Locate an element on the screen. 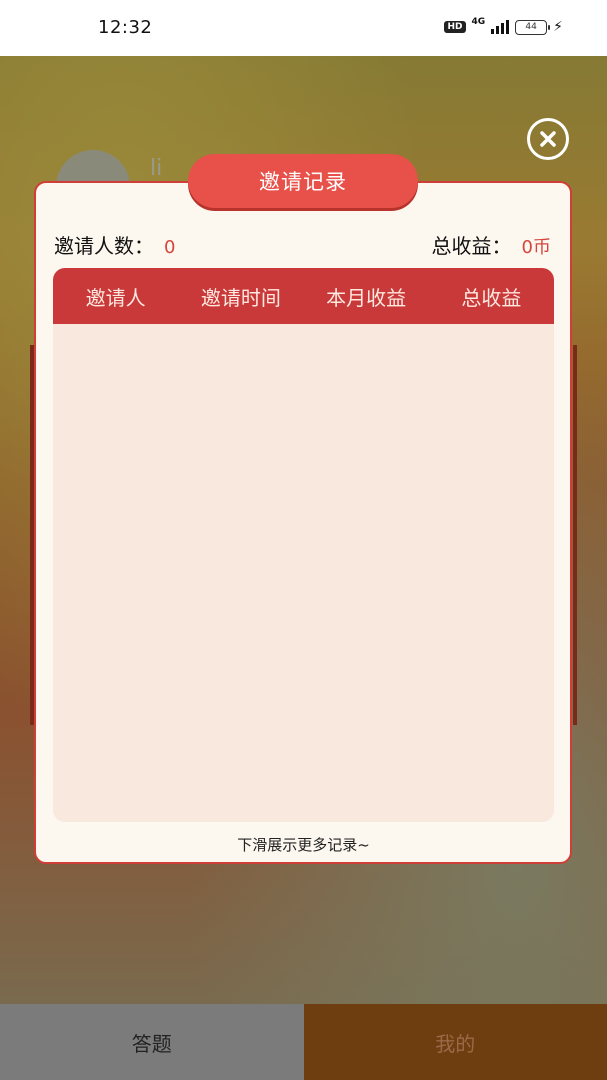  column-header-invite-time: 邀请时间 is located at coordinates (240, 297).